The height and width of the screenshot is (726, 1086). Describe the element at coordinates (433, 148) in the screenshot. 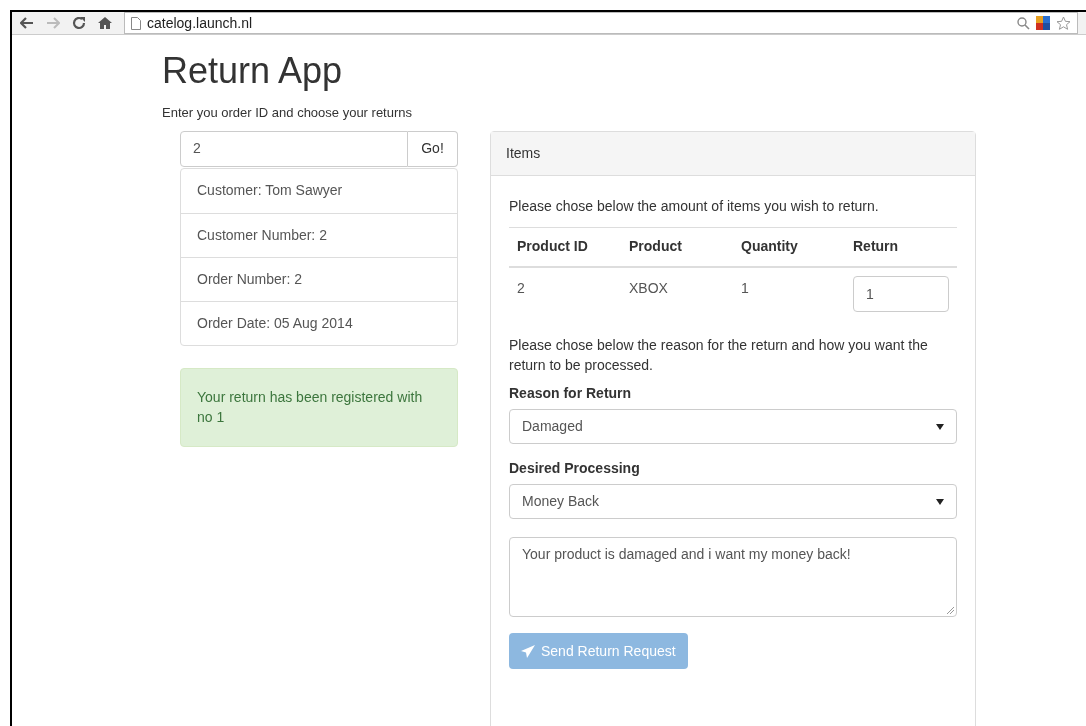

I see `go-button: Go!` at that location.